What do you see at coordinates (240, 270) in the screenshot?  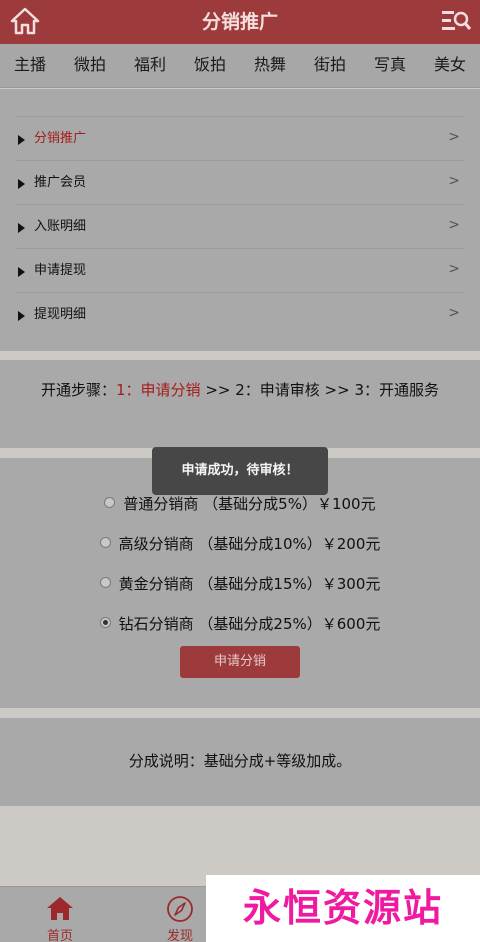 I see `menu-item-withdraw: 申请提现 >` at bounding box center [240, 270].